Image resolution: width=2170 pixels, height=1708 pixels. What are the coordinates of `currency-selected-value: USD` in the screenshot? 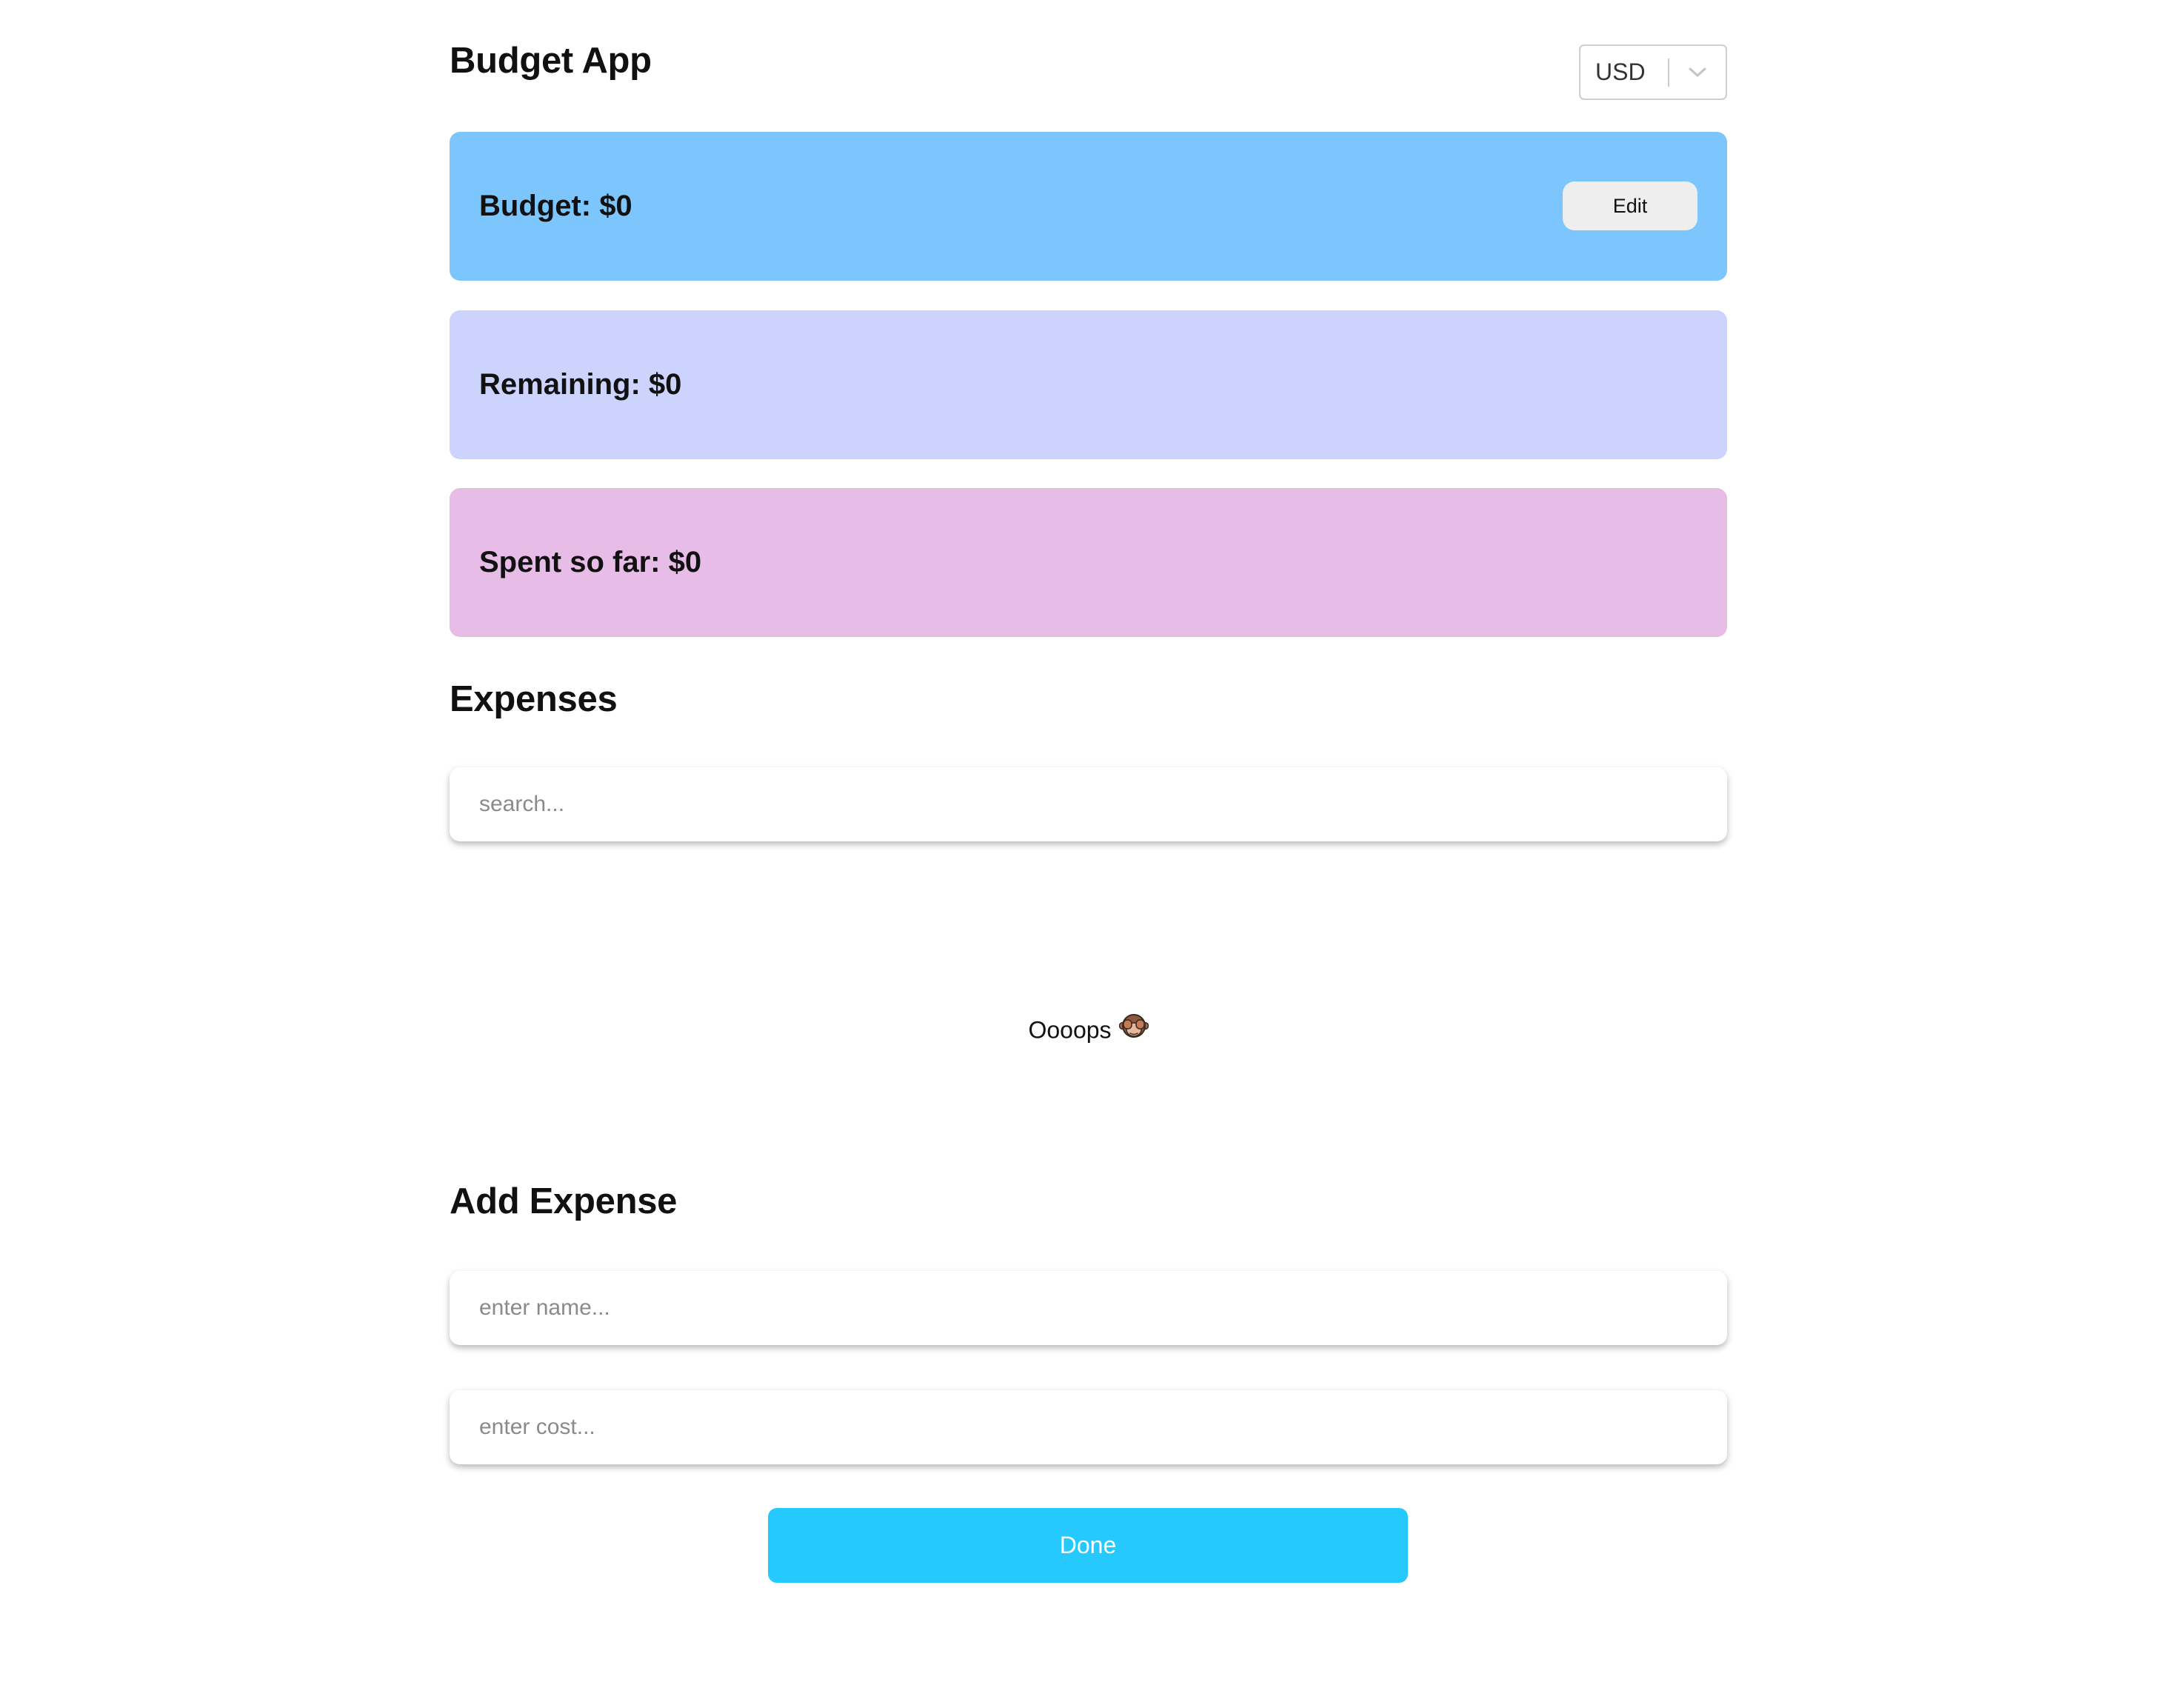 It's located at (1620, 72).